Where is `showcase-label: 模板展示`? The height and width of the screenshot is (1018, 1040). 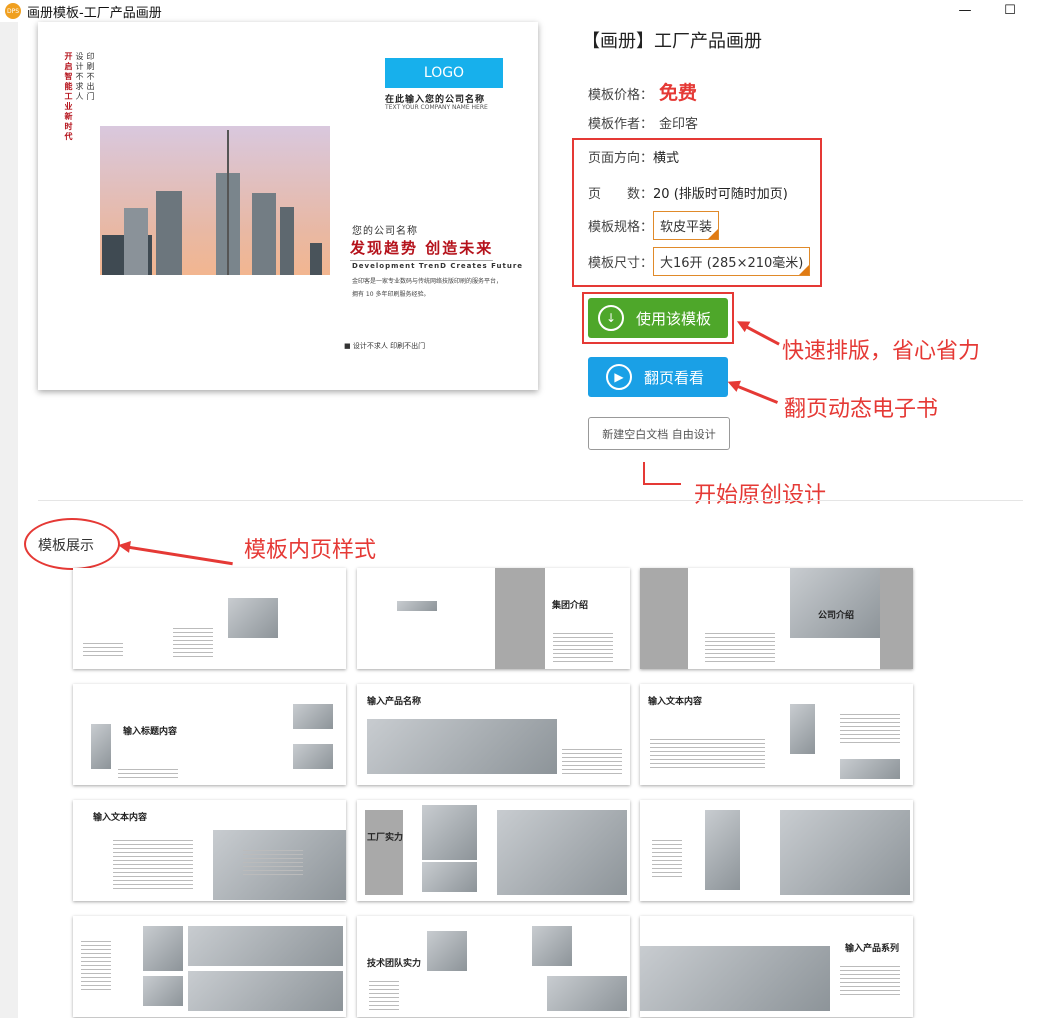 showcase-label: 模板展示 is located at coordinates (66, 546).